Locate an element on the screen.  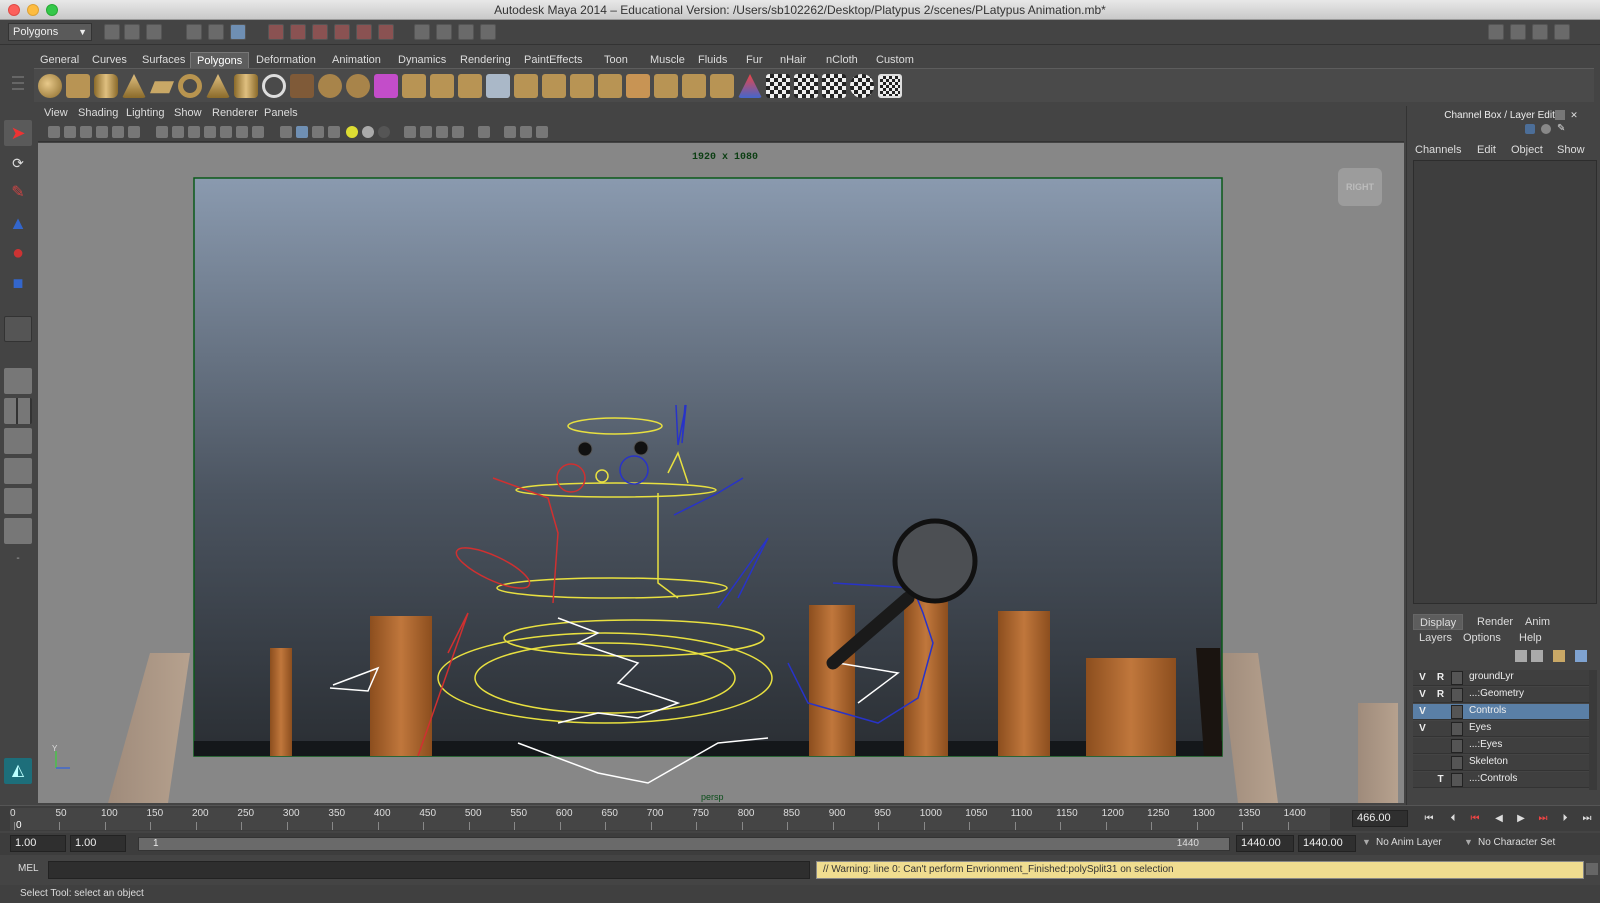
poly-torus-icon is located at coordinates (190, 86).